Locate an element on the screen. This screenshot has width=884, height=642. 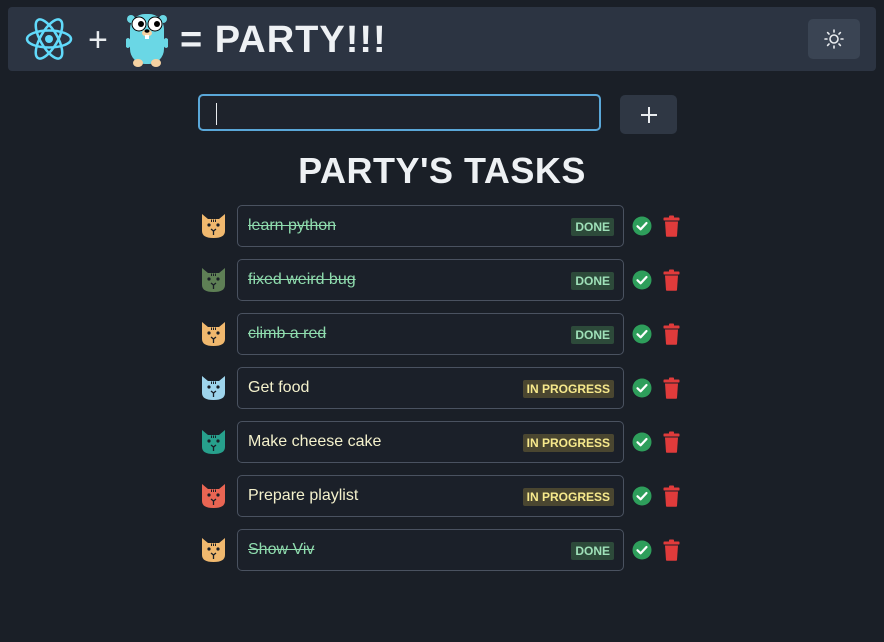
task-row: Get food IN PROGRESS is located at coordinates (442, 388).